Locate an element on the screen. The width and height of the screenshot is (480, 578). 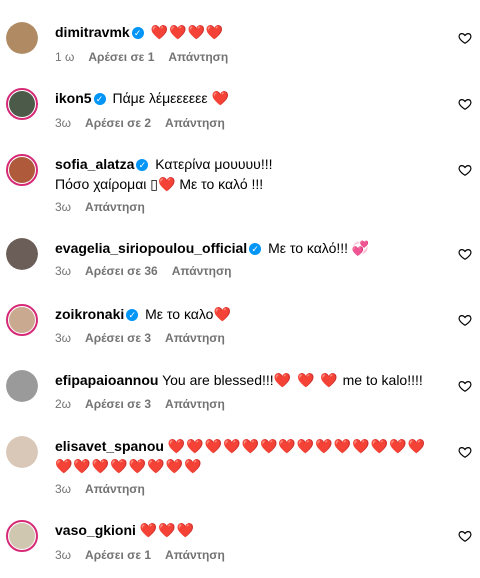
comment-text: Πάμε λέμεεεεεε is located at coordinates (160, 98).